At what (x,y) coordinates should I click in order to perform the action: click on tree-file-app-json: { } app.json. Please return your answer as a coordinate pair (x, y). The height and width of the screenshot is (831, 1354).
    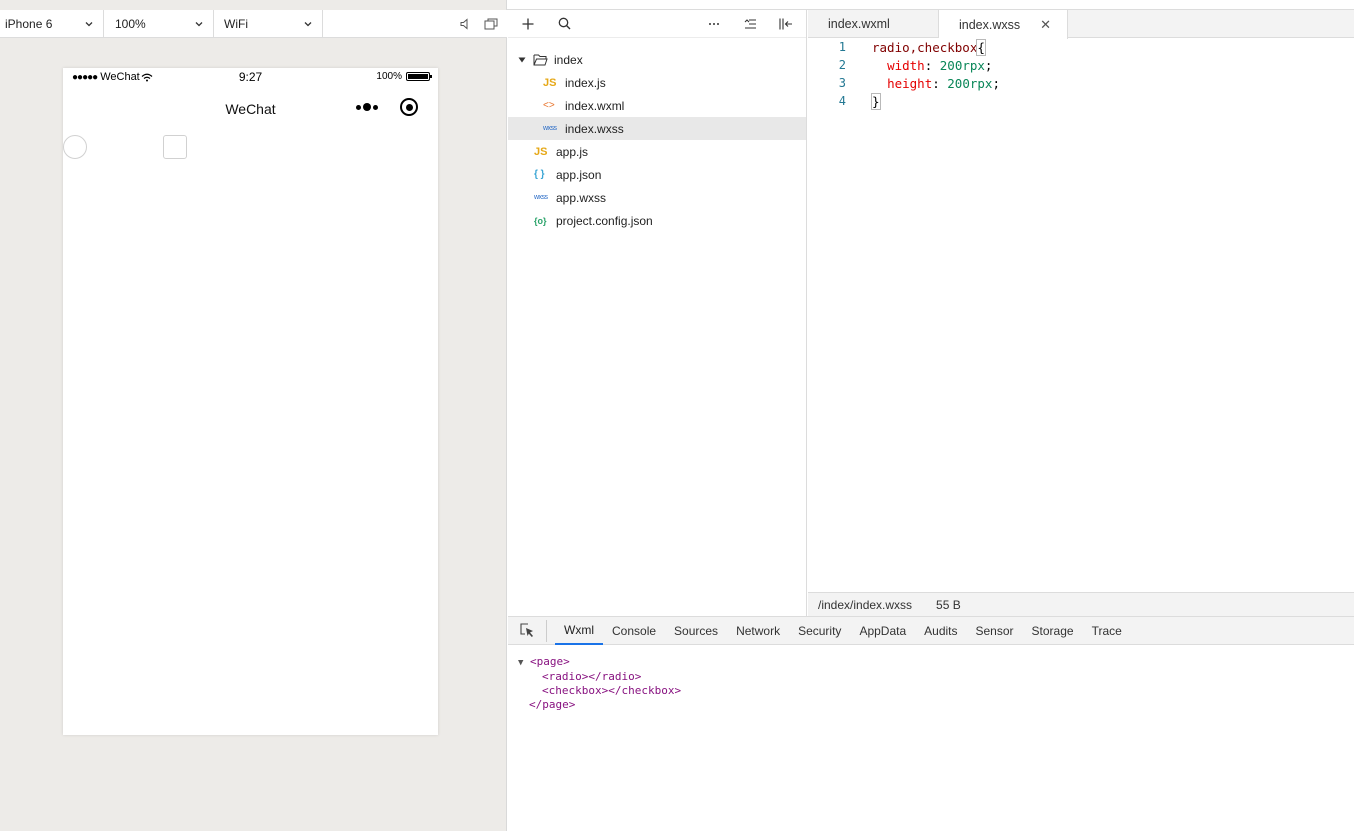
    Looking at the image, I should click on (657, 174).